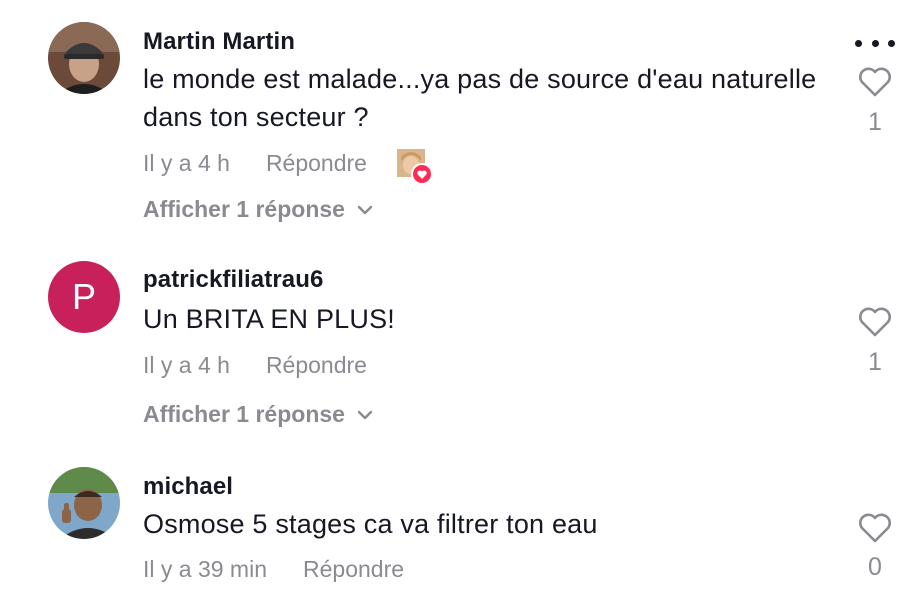 This screenshot has height=602, width=922. I want to click on heart-icon, so click(421, 174).